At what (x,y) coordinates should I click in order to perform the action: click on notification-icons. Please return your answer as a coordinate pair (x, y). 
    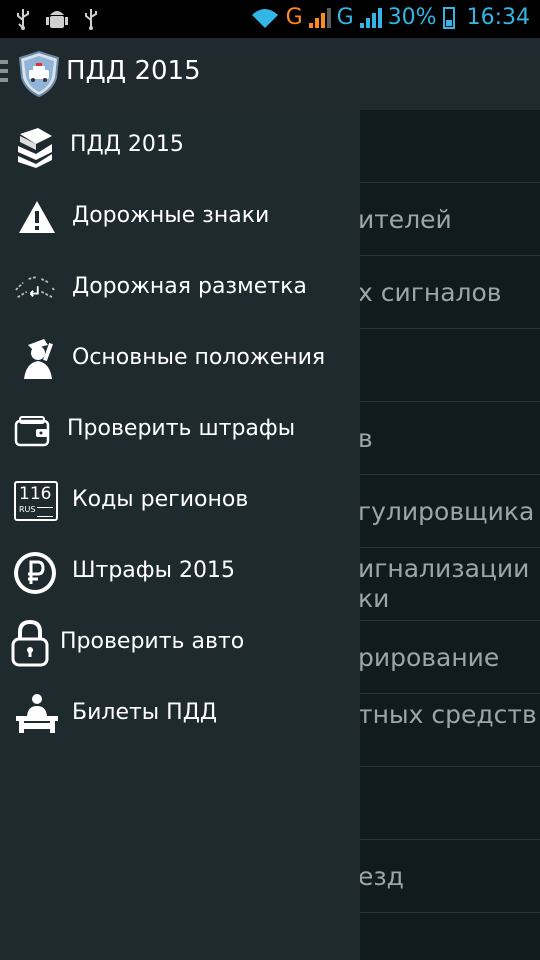
    Looking at the image, I should click on (57, 21).